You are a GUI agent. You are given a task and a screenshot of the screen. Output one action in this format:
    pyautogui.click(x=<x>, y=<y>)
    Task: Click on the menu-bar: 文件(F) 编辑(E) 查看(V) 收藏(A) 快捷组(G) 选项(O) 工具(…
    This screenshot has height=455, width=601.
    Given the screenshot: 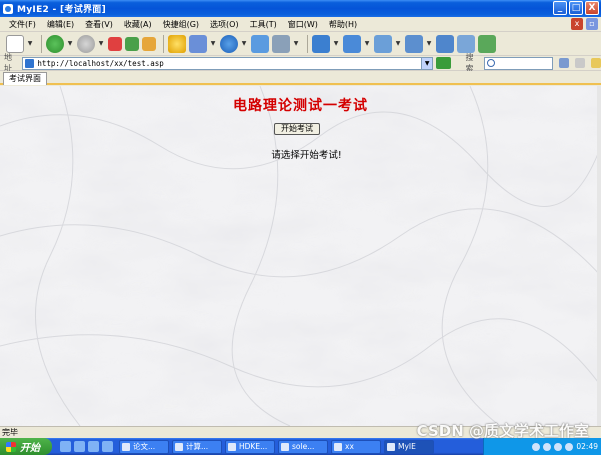 What is the action you would take?
    pyautogui.click(x=300, y=24)
    